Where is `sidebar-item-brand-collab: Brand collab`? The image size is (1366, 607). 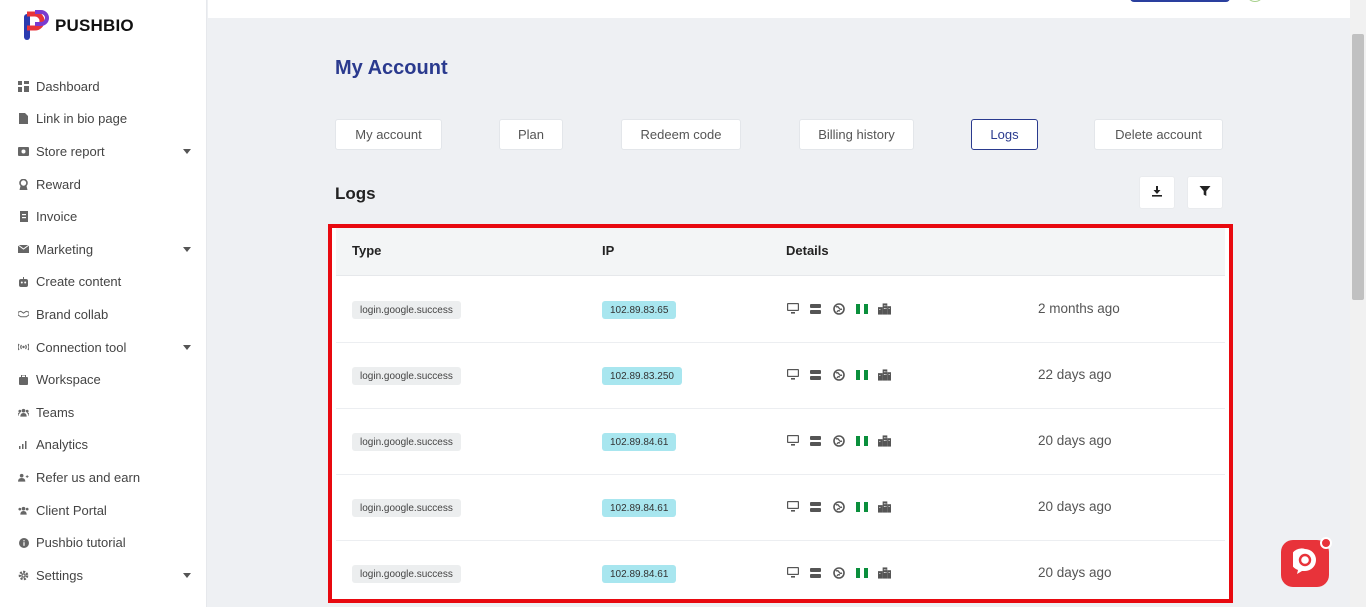
sidebar-item-brand-collab: Brand collab is located at coordinates (103, 314).